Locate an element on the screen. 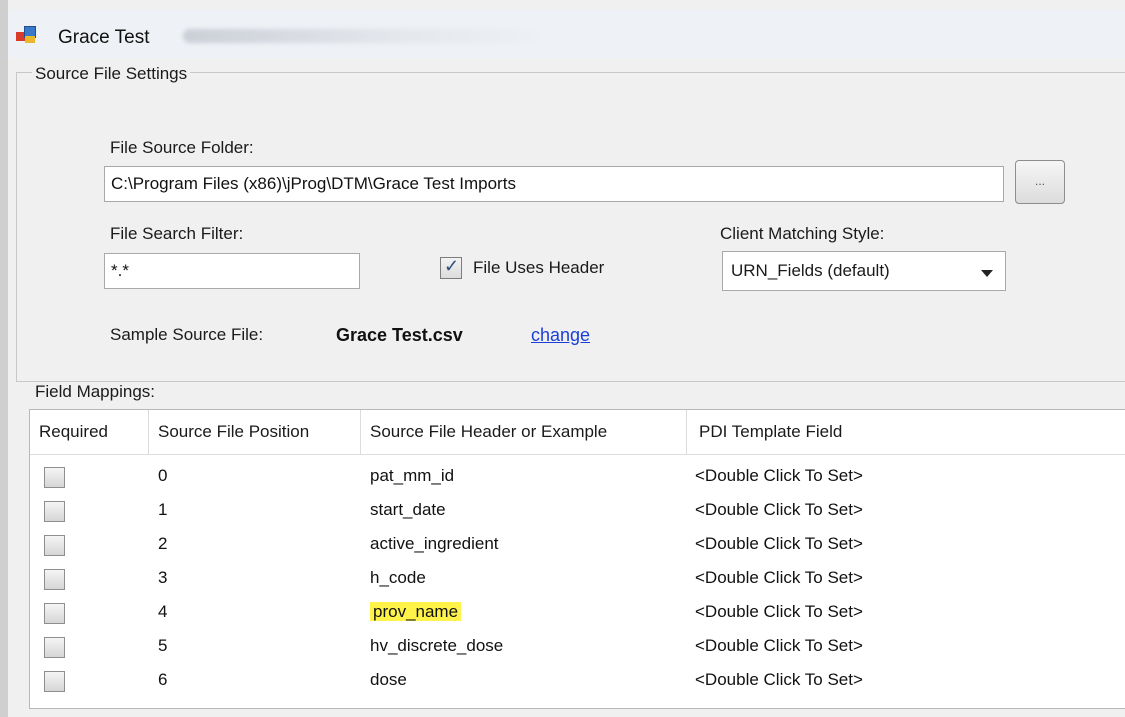 The height and width of the screenshot is (717, 1125). checkmark-icon: ✓ is located at coordinates (452, 266).